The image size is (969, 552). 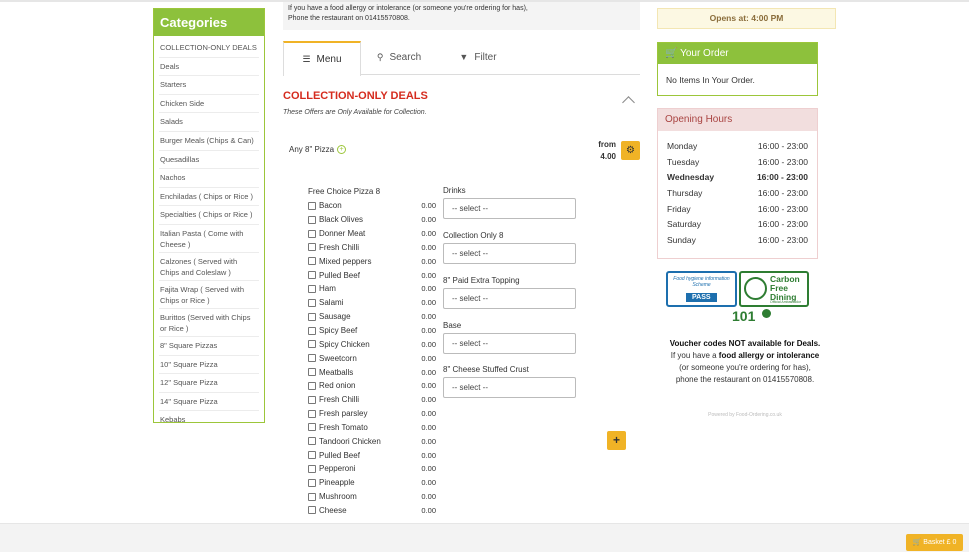 What do you see at coordinates (485, 57) in the screenshot?
I see `tab-filter-label: Filter` at bounding box center [485, 57].